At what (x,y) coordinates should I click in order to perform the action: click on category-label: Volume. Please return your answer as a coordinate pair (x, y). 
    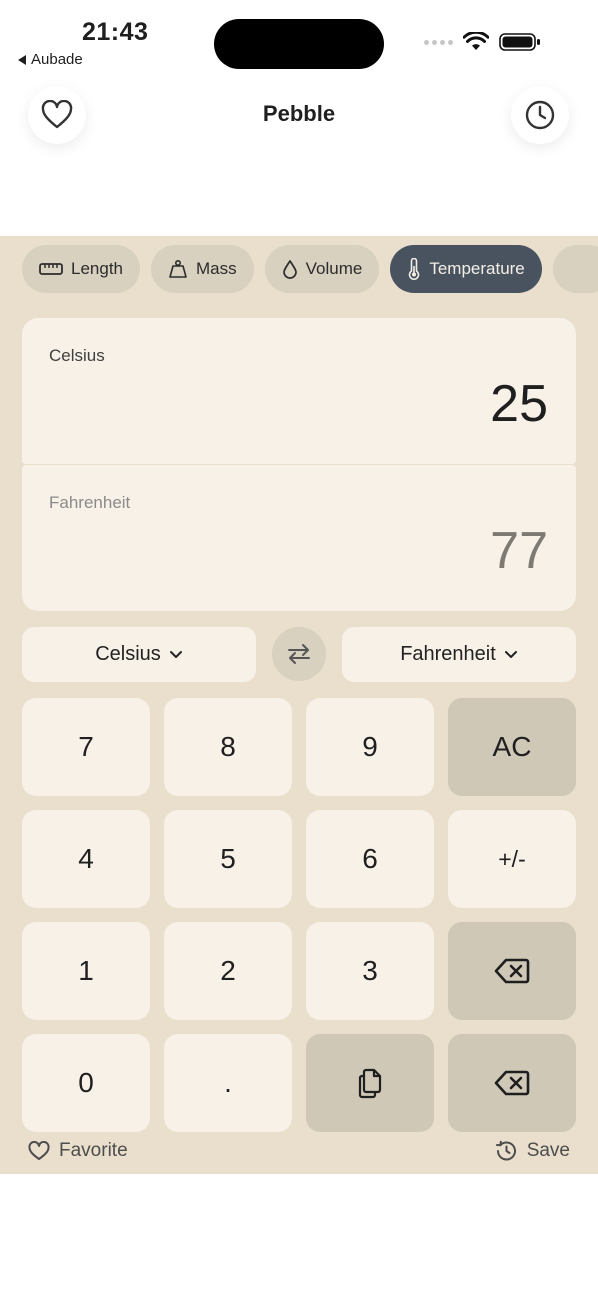
    Looking at the image, I should click on (334, 268).